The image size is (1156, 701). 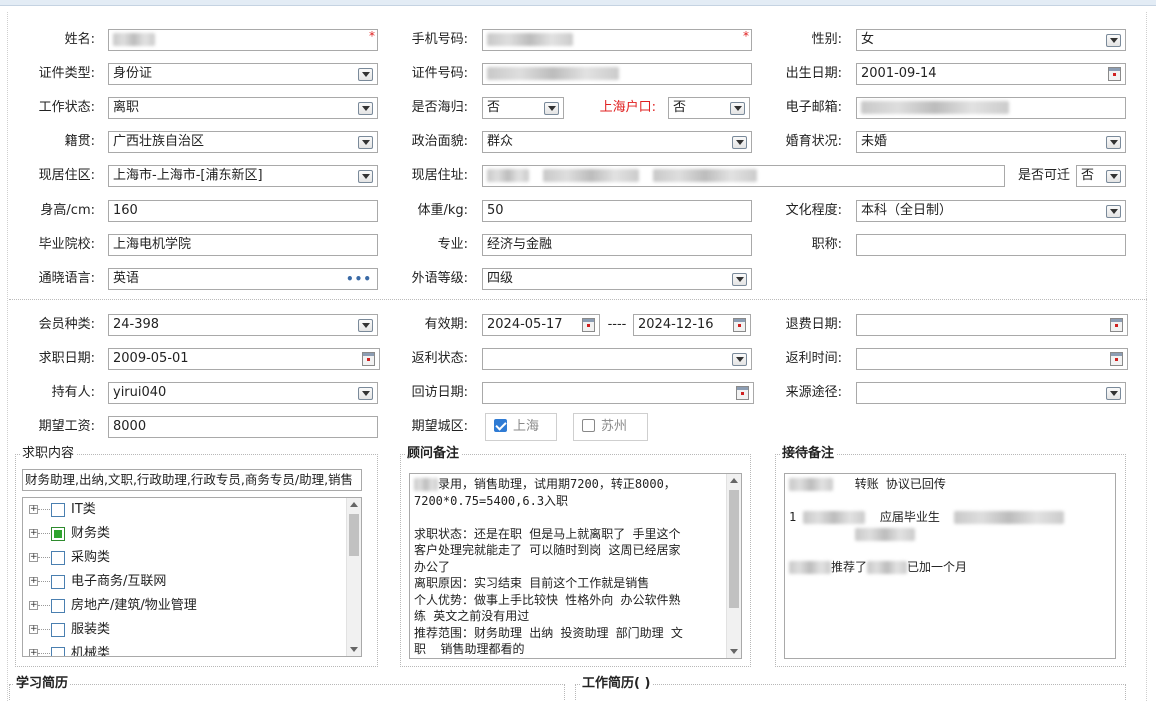 I want to click on checkbox-checked-icon, so click(x=500, y=425).